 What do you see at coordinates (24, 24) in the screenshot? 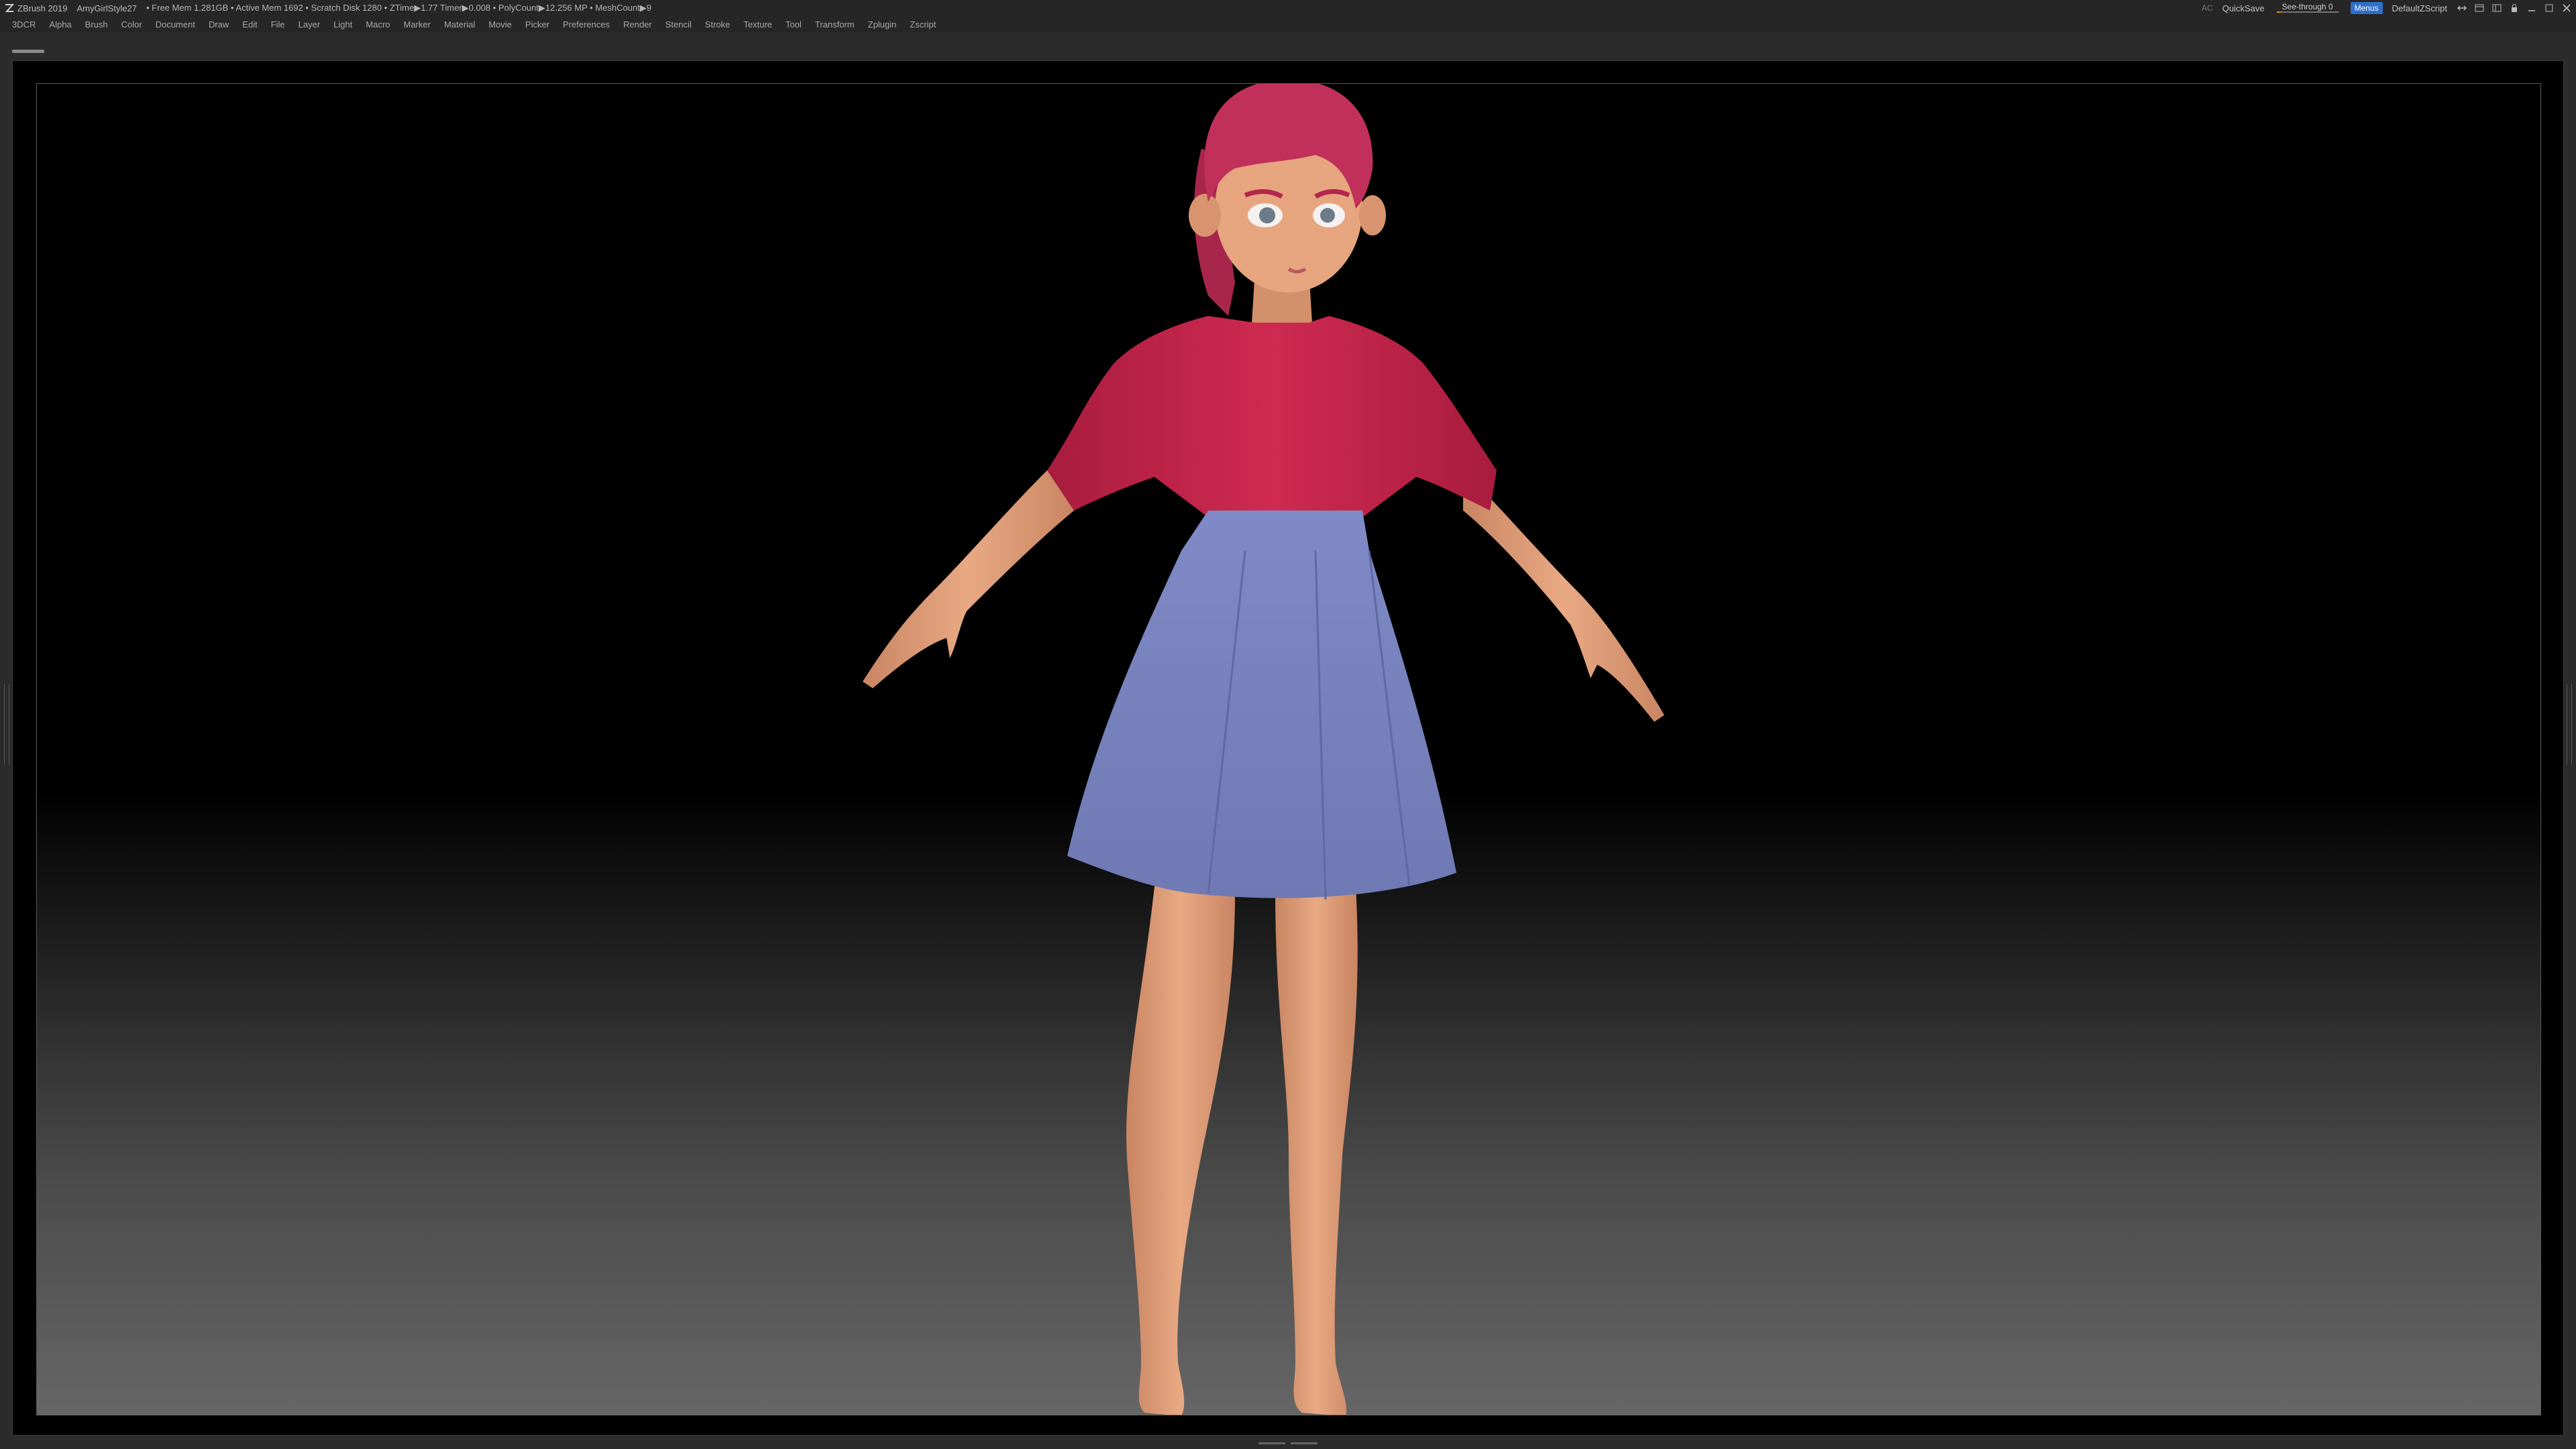
I see `menu-3dcr: 3DCR` at bounding box center [24, 24].